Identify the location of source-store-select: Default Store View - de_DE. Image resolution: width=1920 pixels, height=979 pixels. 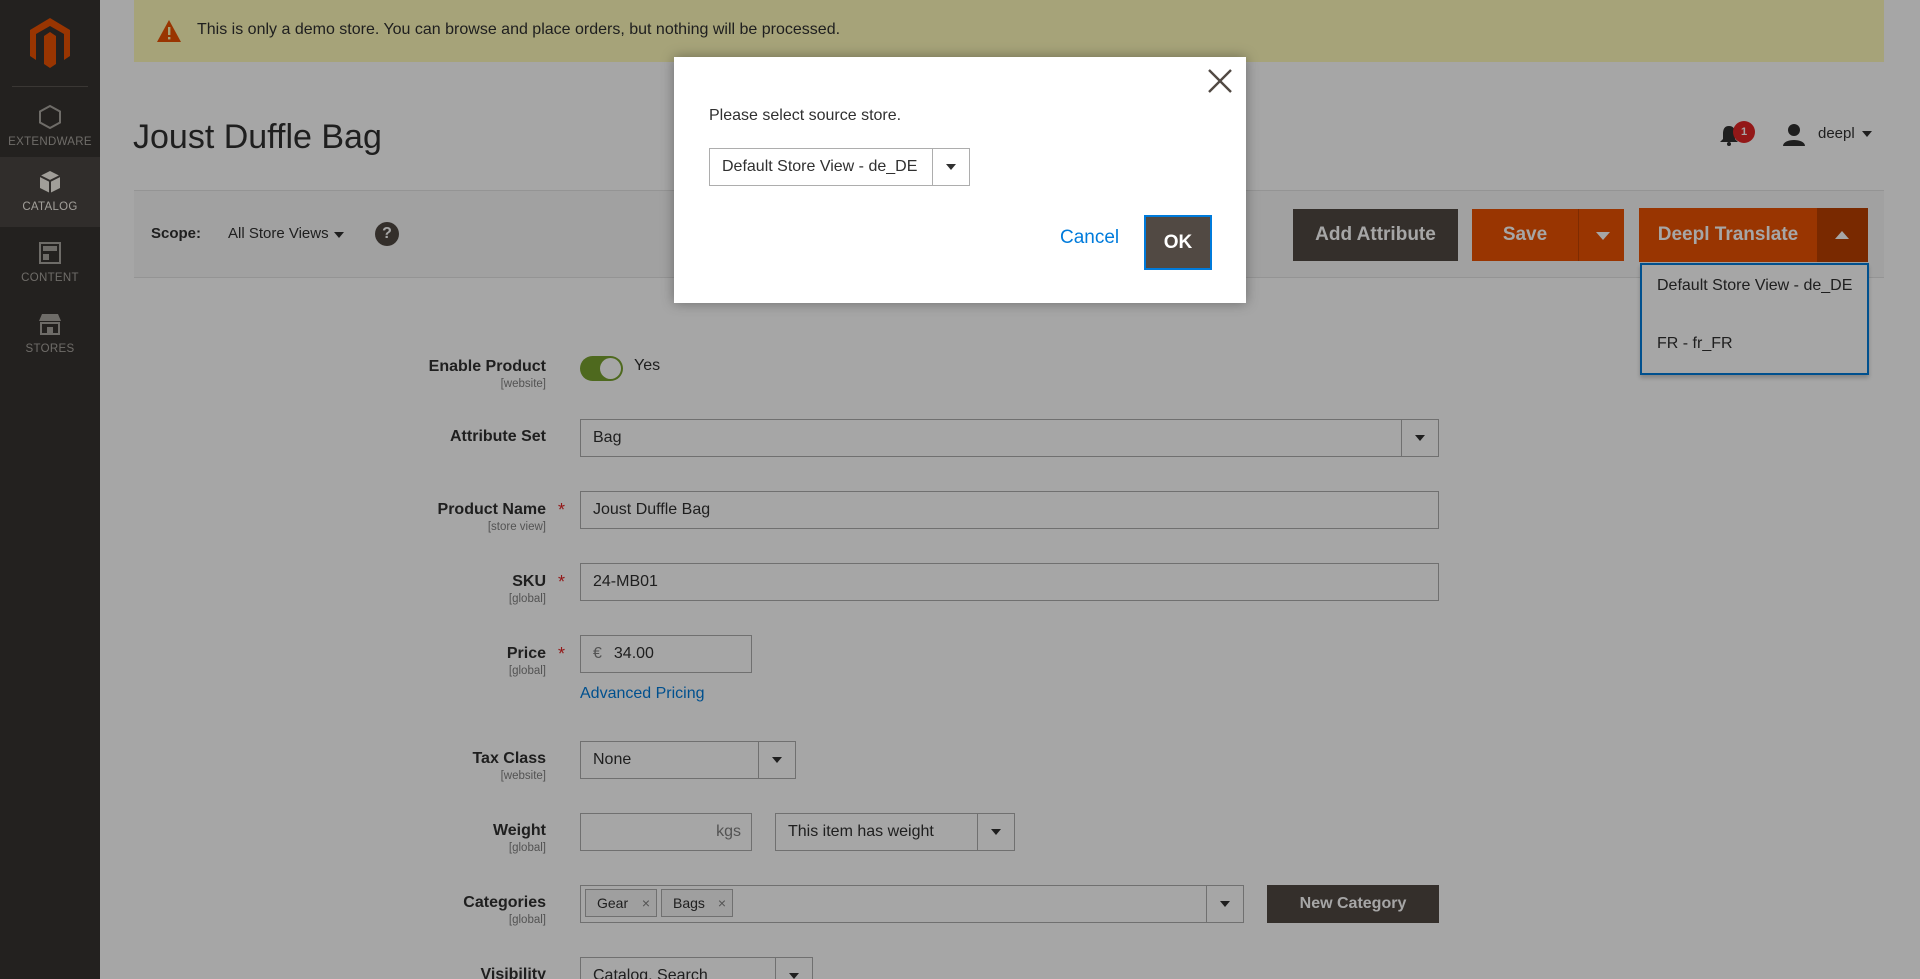
(839, 167).